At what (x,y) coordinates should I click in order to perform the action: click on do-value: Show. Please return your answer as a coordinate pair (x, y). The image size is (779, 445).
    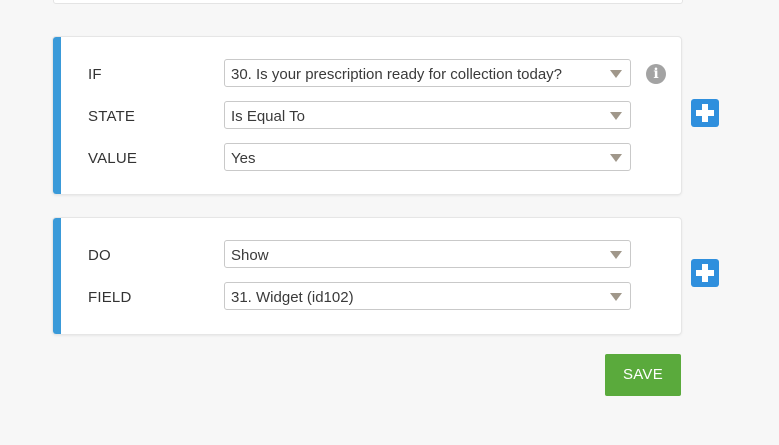
    Looking at the image, I should click on (250, 255).